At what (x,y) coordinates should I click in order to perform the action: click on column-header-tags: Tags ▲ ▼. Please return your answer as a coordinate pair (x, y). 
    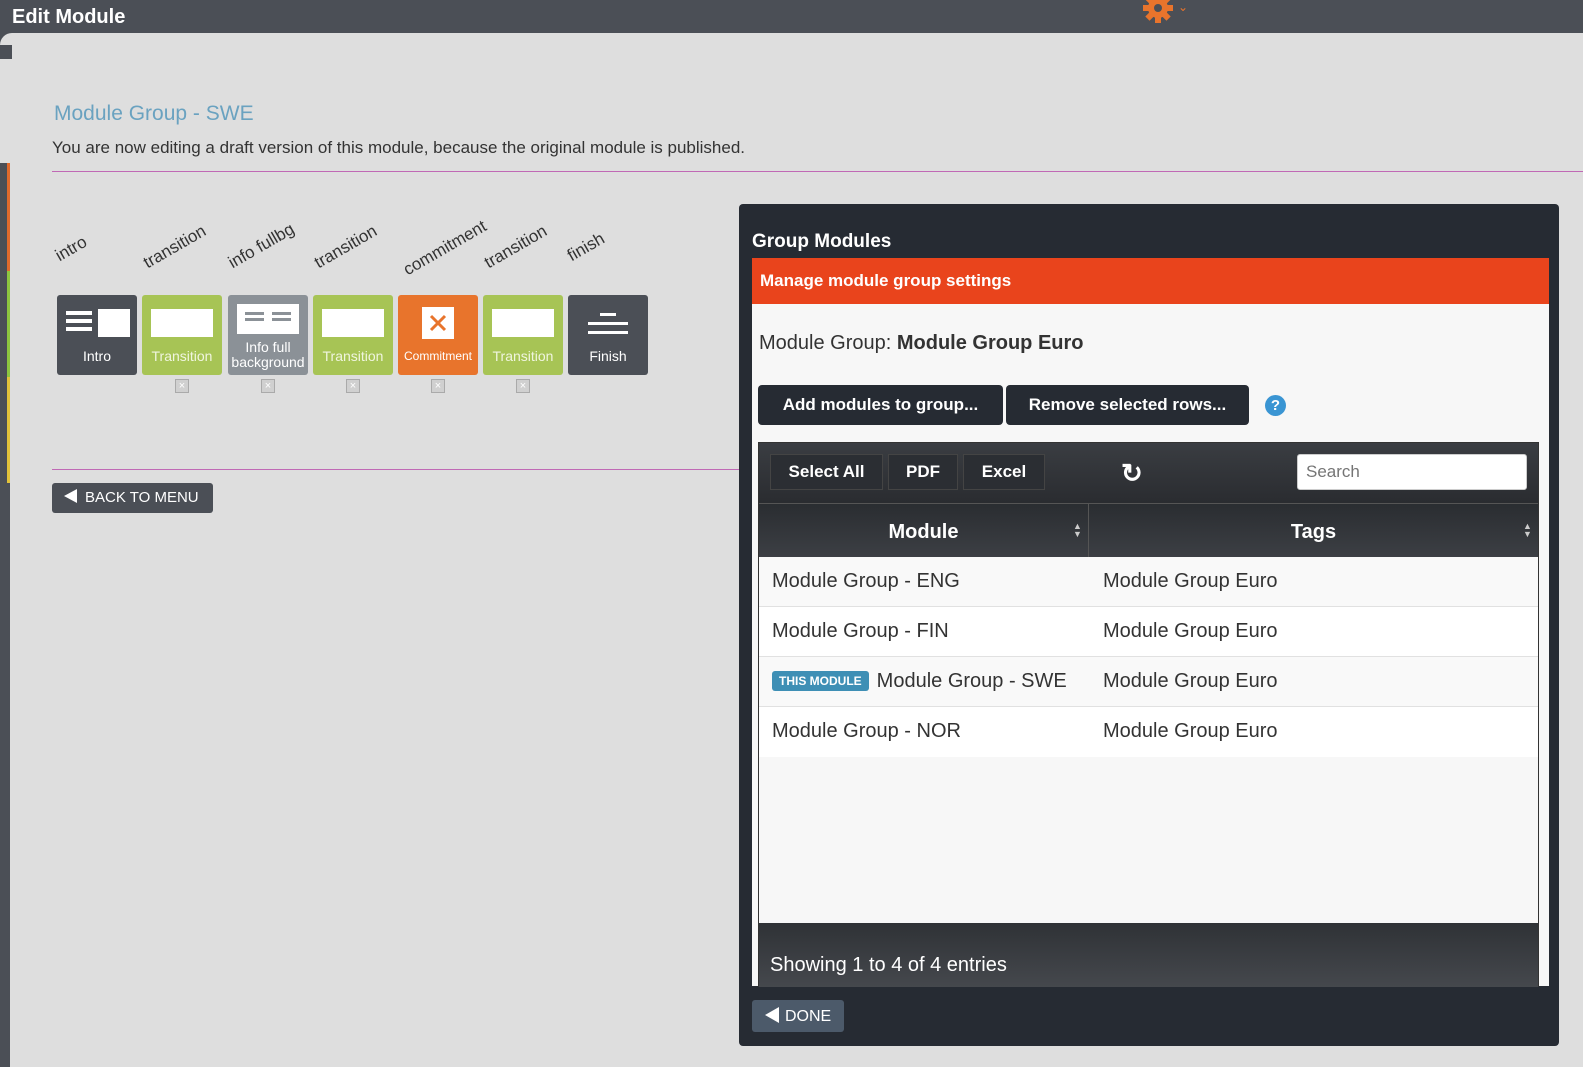
    Looking at the image, I should click on (1313, 531).